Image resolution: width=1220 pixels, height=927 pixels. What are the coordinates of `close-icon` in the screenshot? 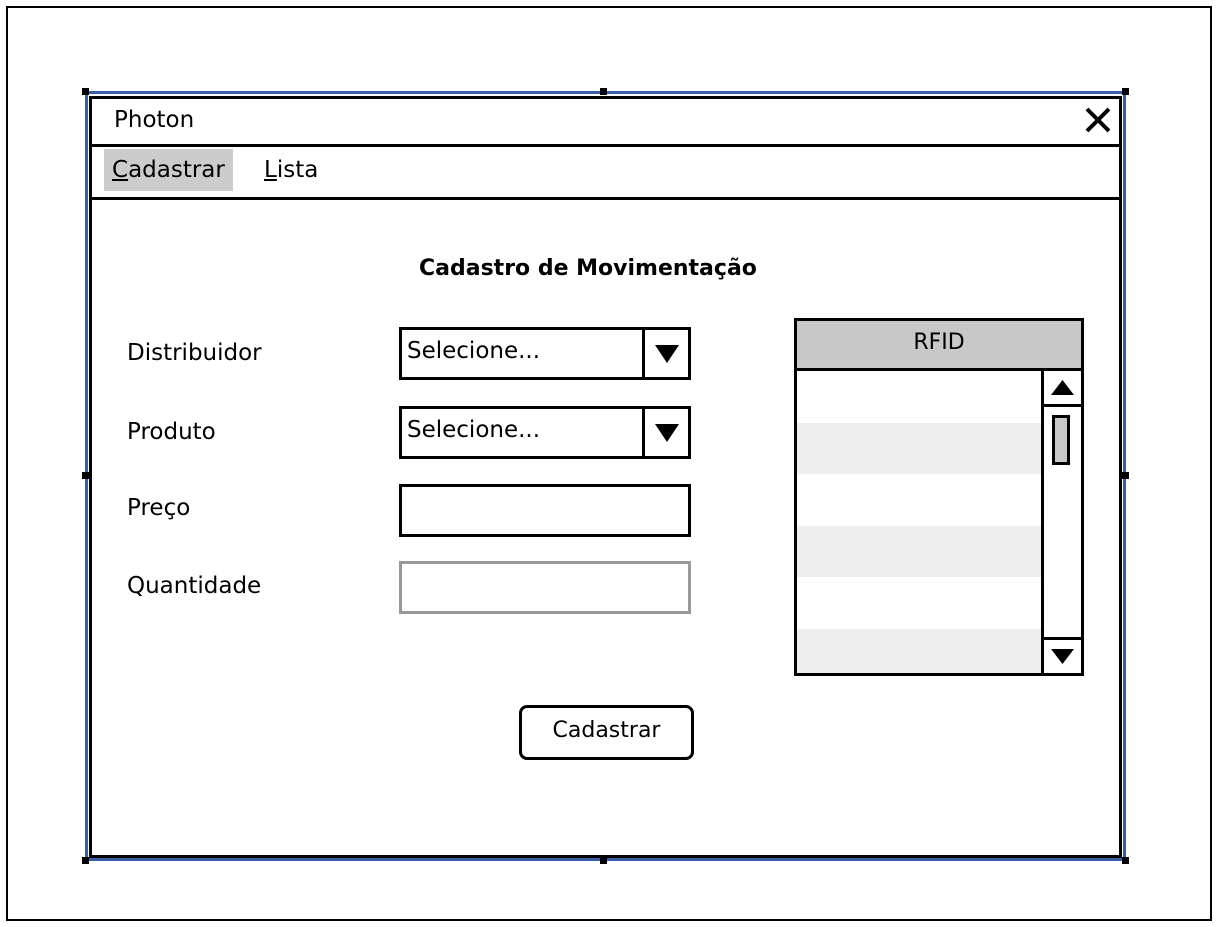 It's located at (1098, 120).